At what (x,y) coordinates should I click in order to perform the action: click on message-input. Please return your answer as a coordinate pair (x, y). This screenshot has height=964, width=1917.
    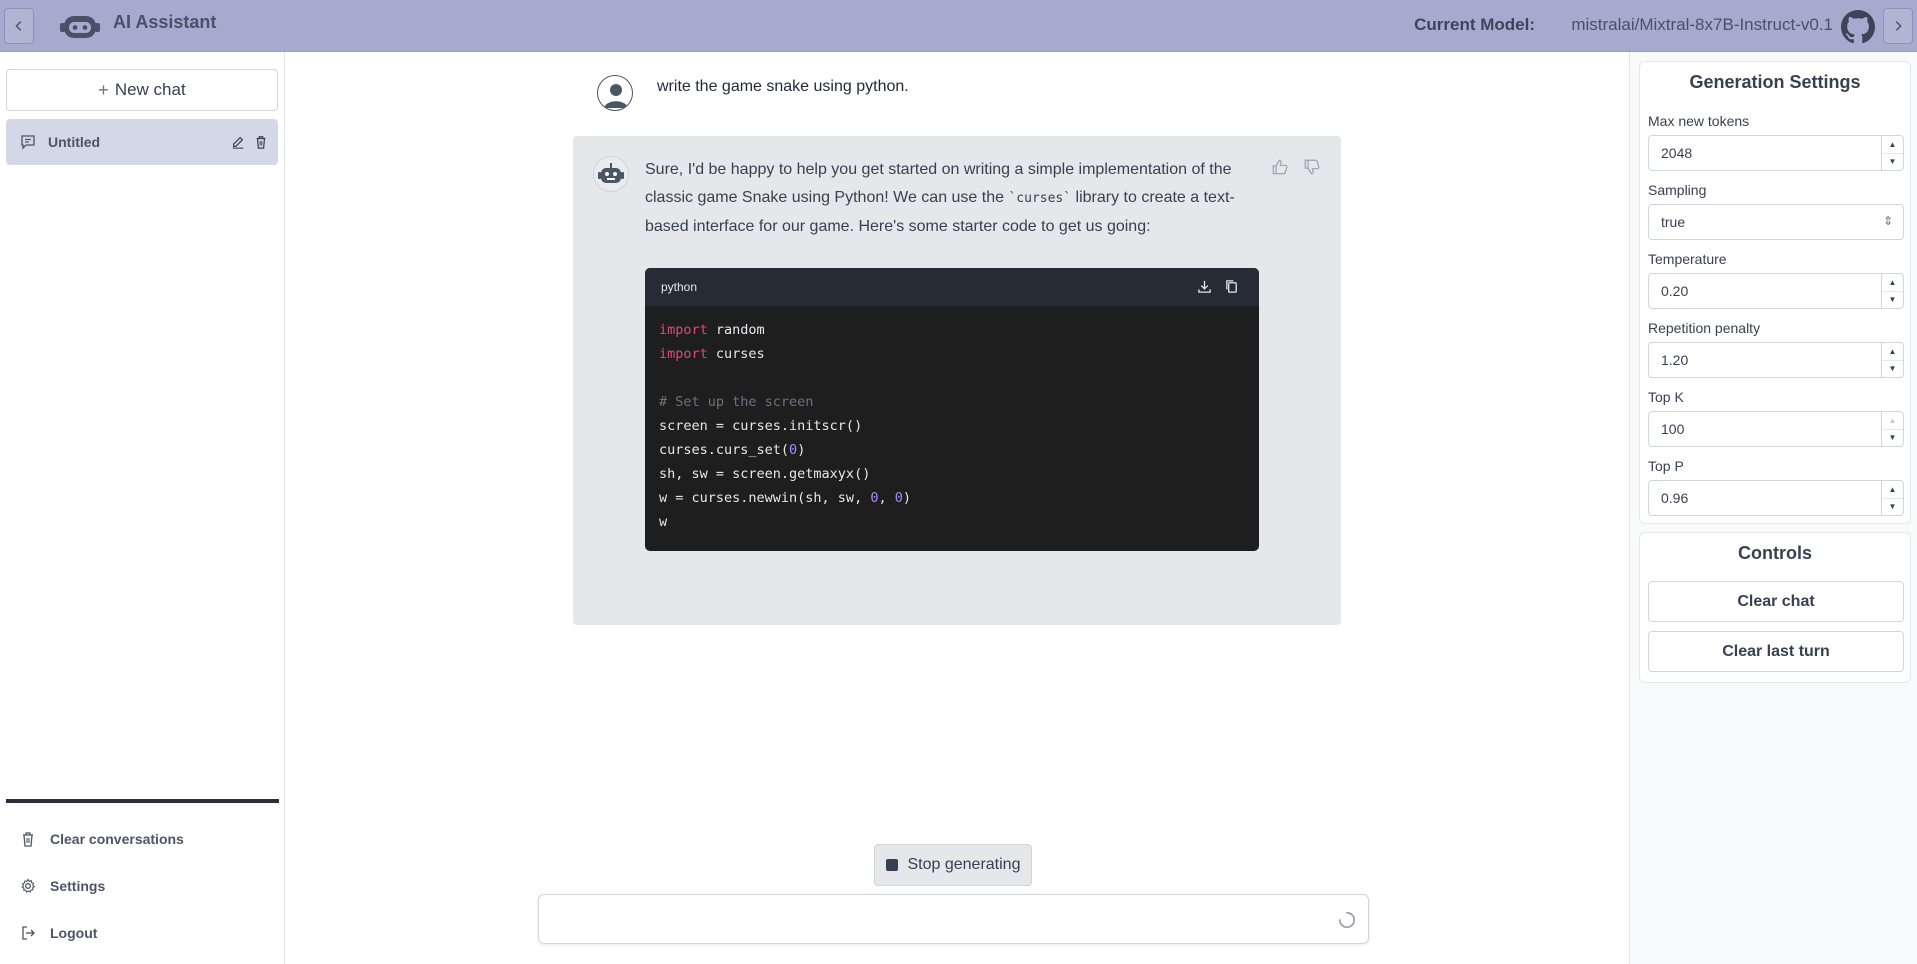
    Looking at the image, I should click on (933, 920).